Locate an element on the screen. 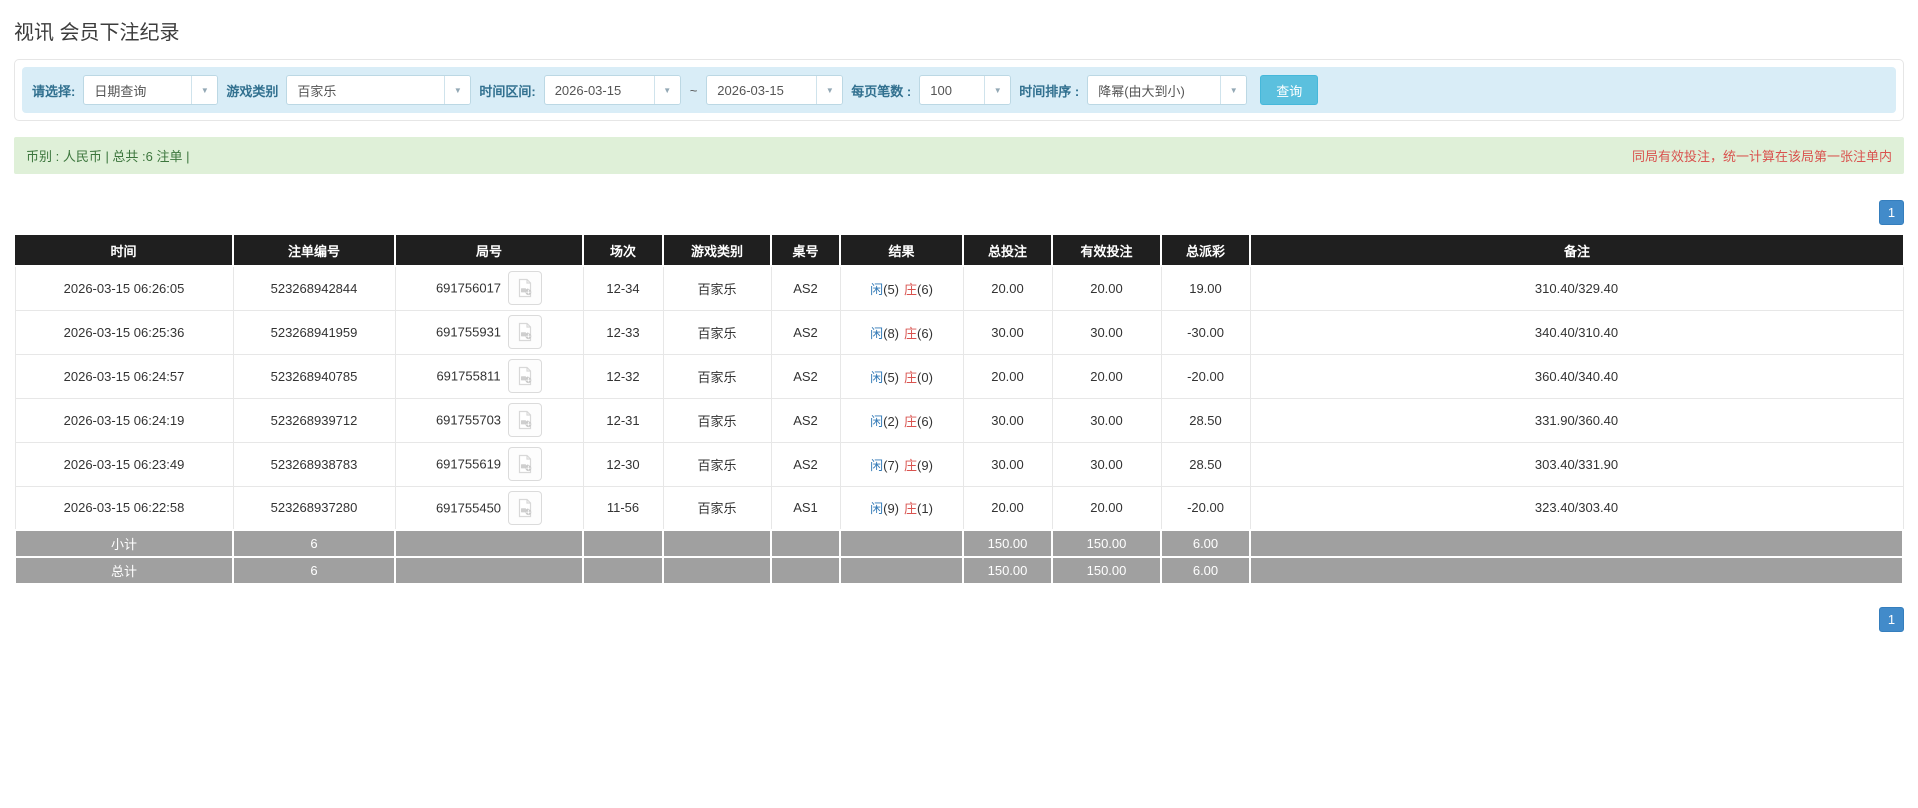 Image resolution: width=1918 pixels, height=808 pixels. cell-result: 闲(8) 庄(6) is located at coordinates (901, 332).